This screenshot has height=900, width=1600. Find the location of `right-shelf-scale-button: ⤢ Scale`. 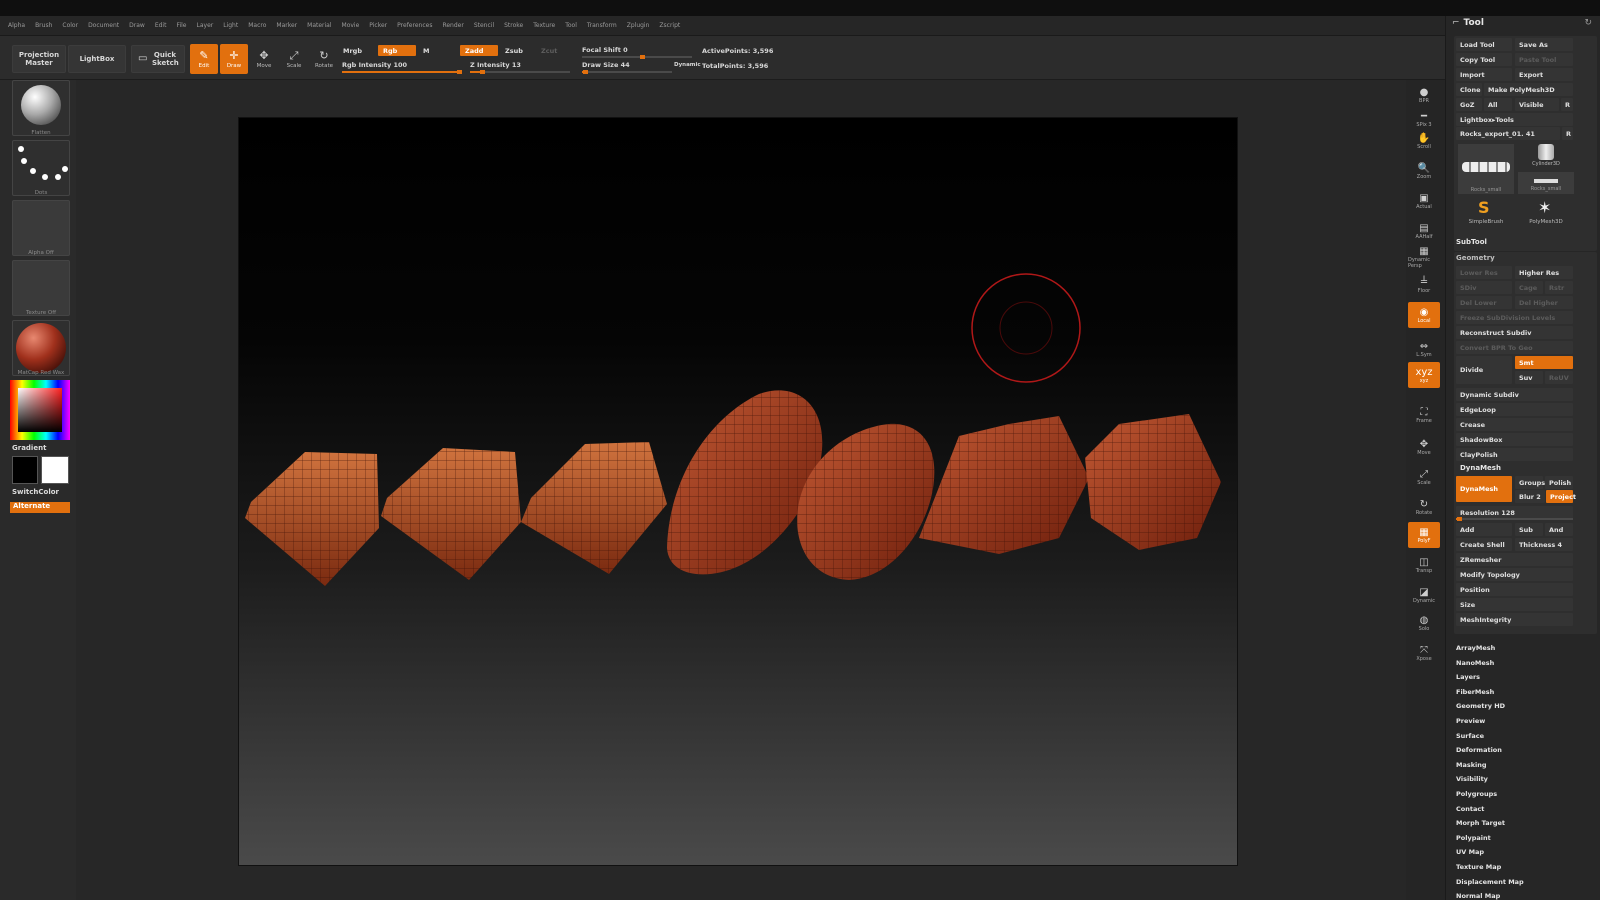

right-shelf-scale-button: ⤢ Scale is located at coordinates (1424, 477).